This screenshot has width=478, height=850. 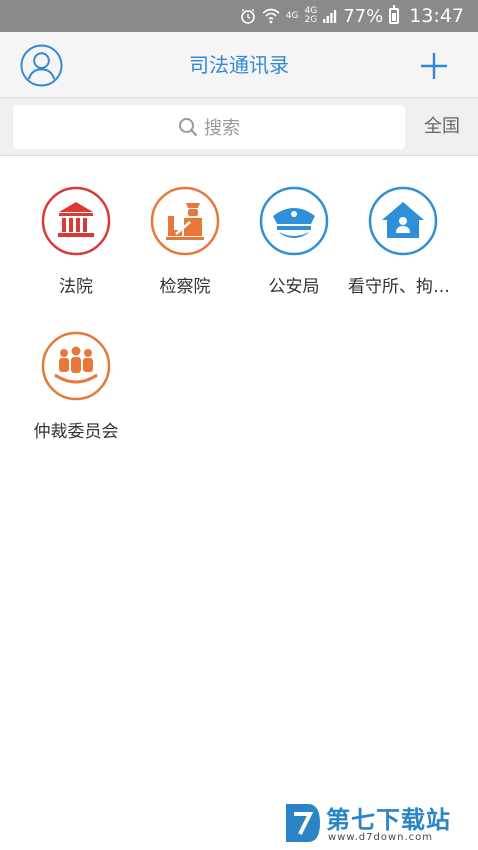 I want to click on police-cap-icon, so click(x=294, y=221).